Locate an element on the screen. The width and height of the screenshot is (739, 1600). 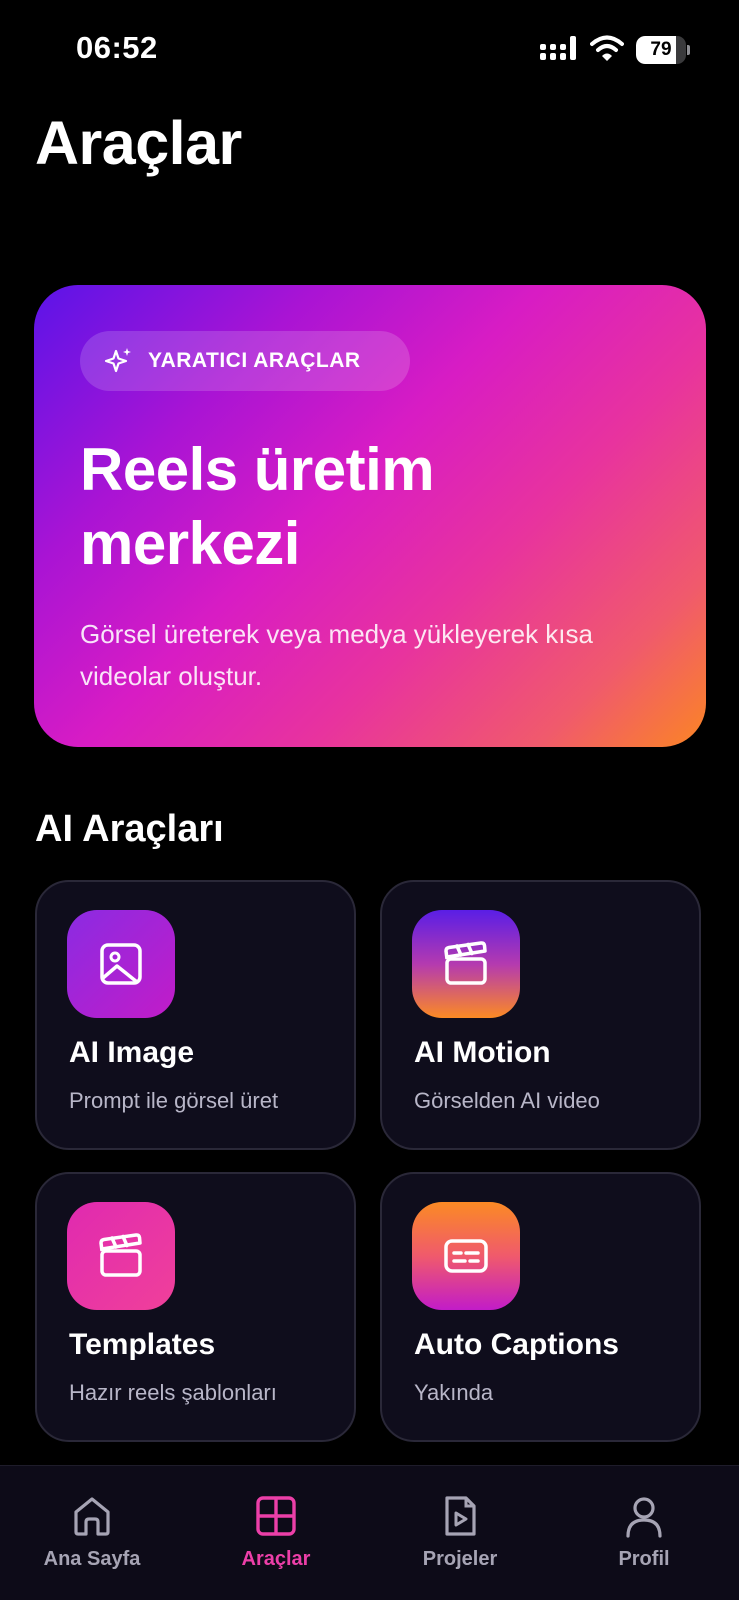
sparkles-icon is located at coordinates (117, 360).